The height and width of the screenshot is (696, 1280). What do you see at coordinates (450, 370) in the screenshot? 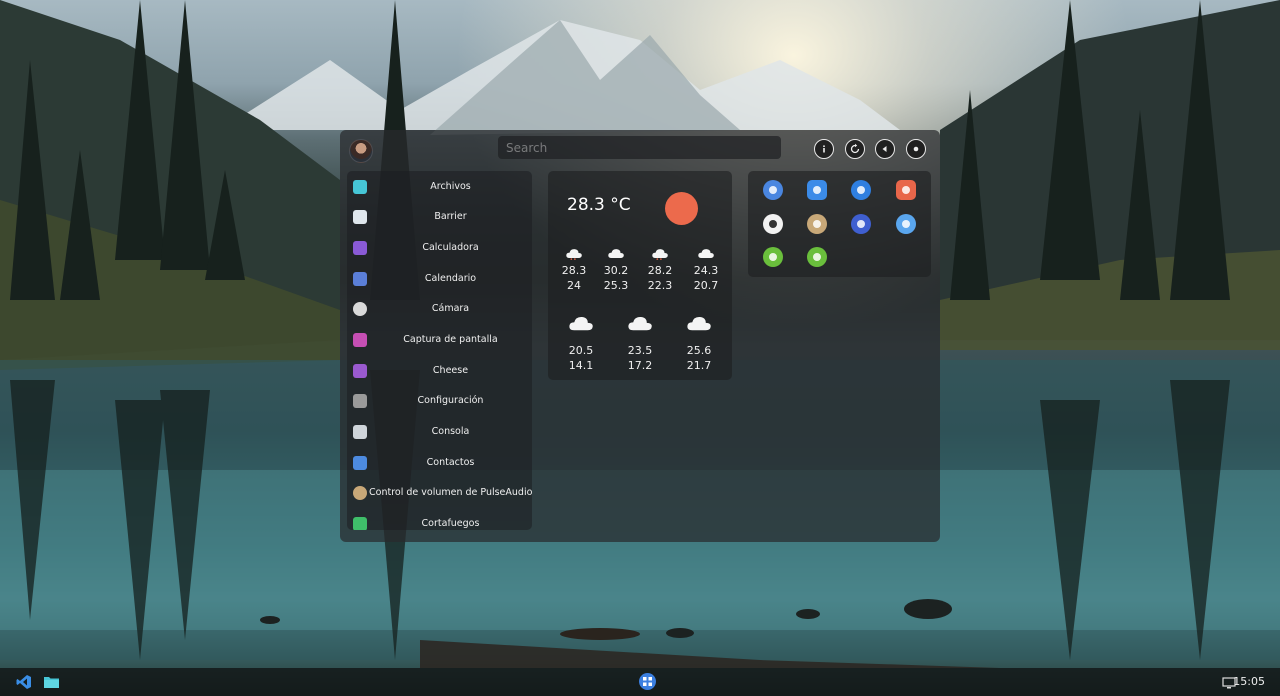
I see `app-label: Cheese` at bounding box center [450, 370].